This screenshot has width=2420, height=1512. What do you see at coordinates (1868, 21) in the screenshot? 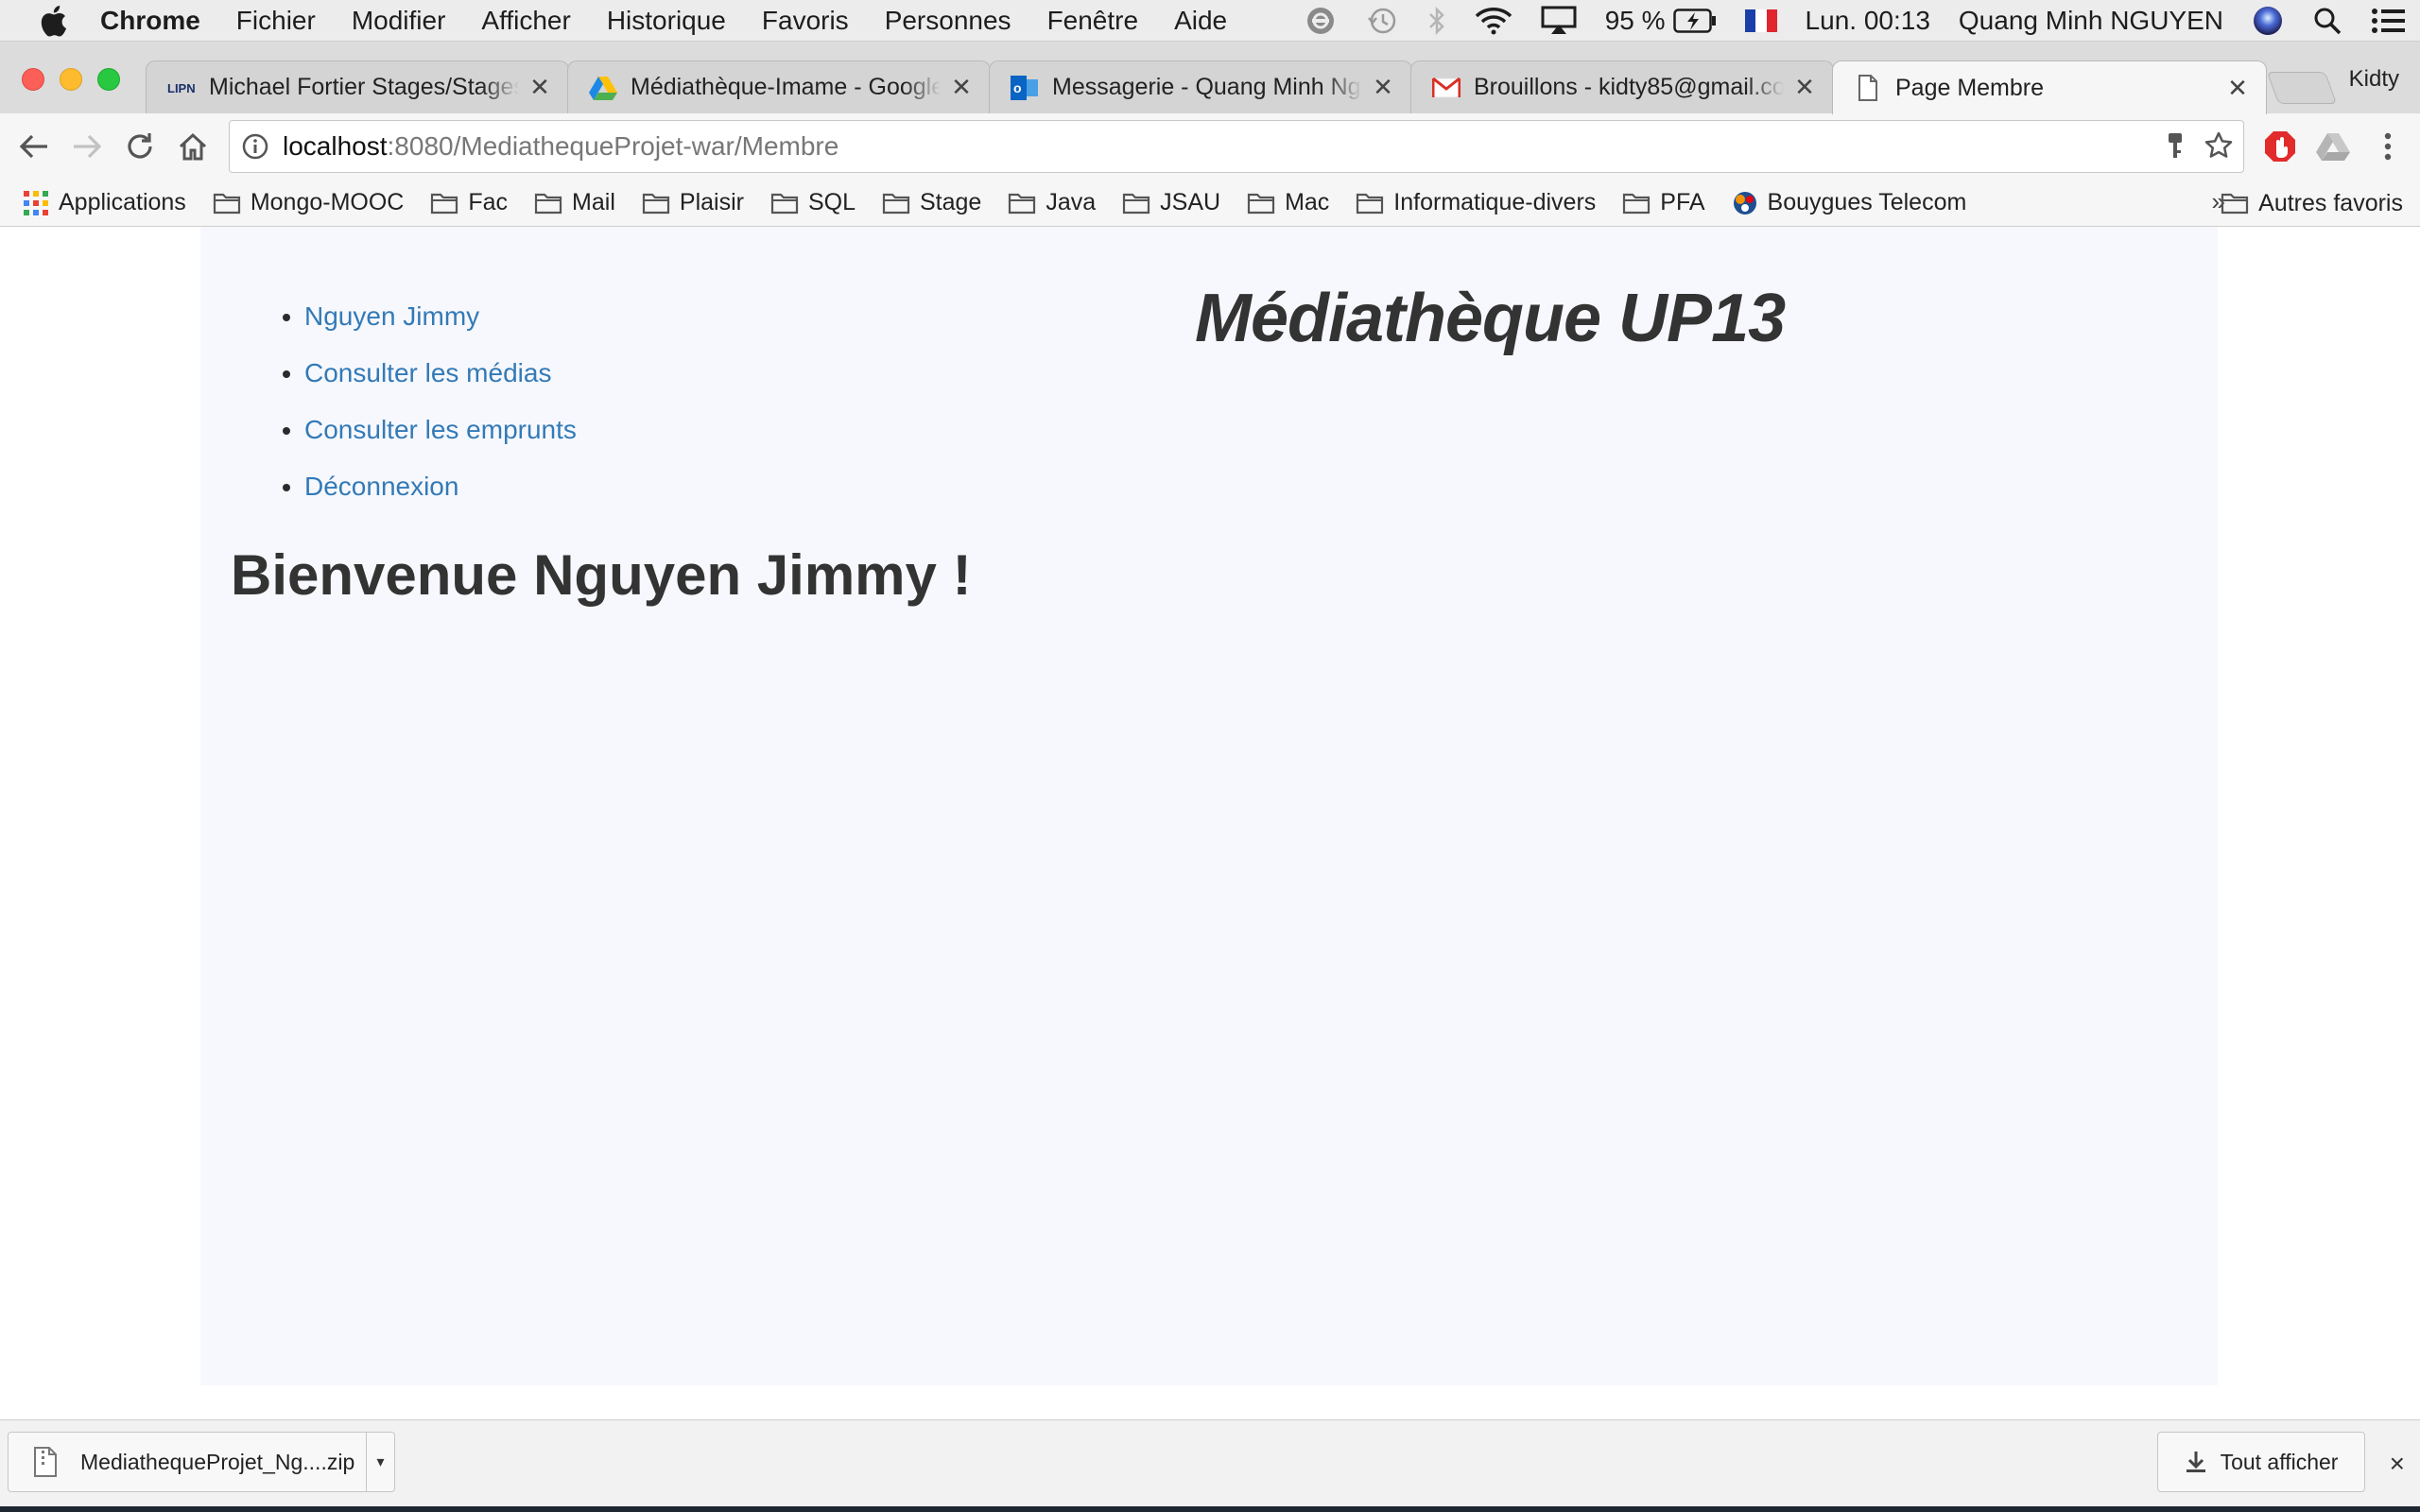
I see `clock: Lun. 00:13` at bounding box center [1868, 21].